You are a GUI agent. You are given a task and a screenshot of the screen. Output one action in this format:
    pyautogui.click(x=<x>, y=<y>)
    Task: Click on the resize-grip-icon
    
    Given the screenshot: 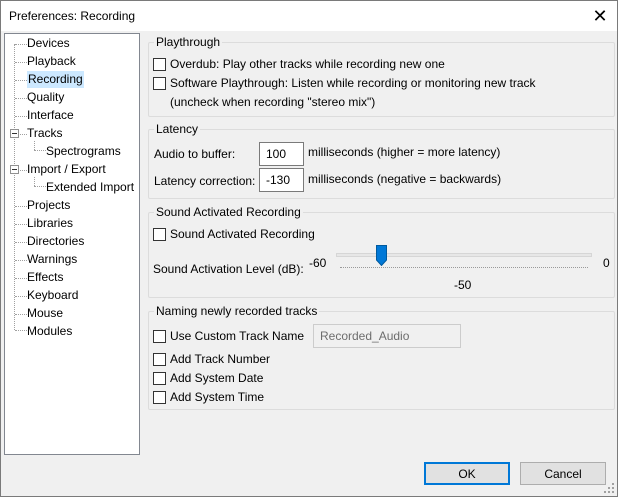 What is the action you would take?
    pyautogui.click(x=609, y=488)
    